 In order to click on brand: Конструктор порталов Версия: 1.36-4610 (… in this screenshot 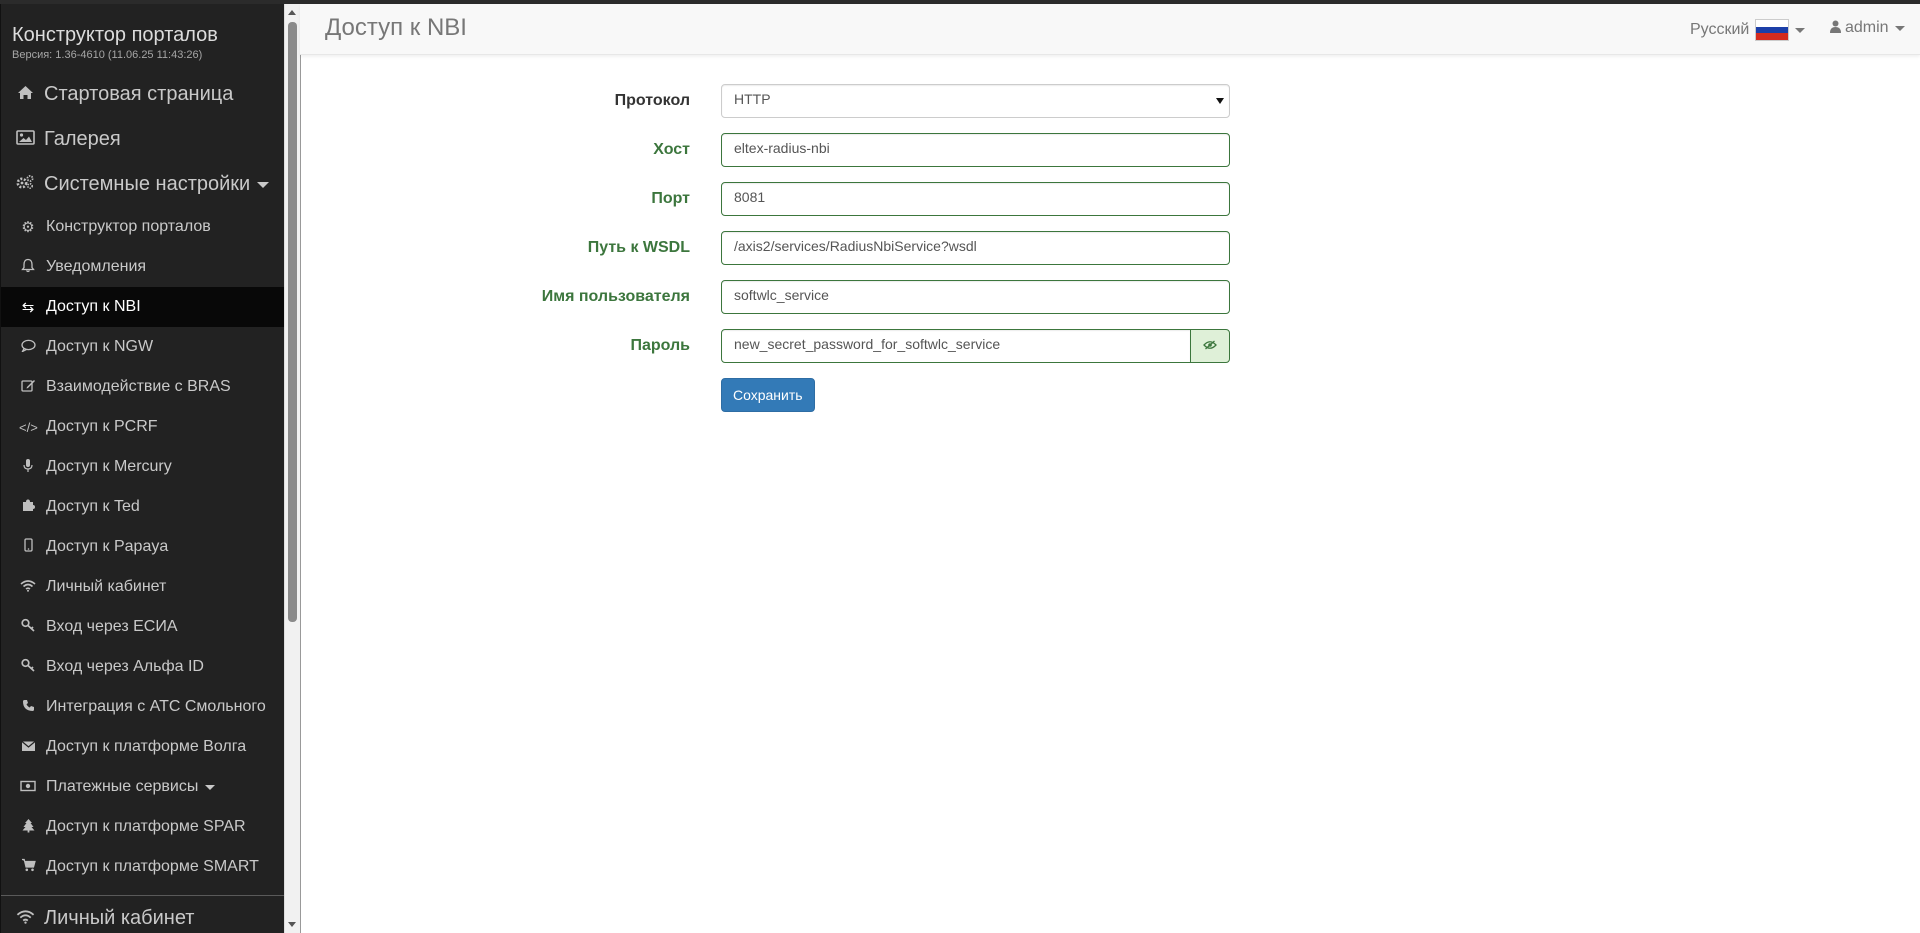, I will do `click(115, 42)`.